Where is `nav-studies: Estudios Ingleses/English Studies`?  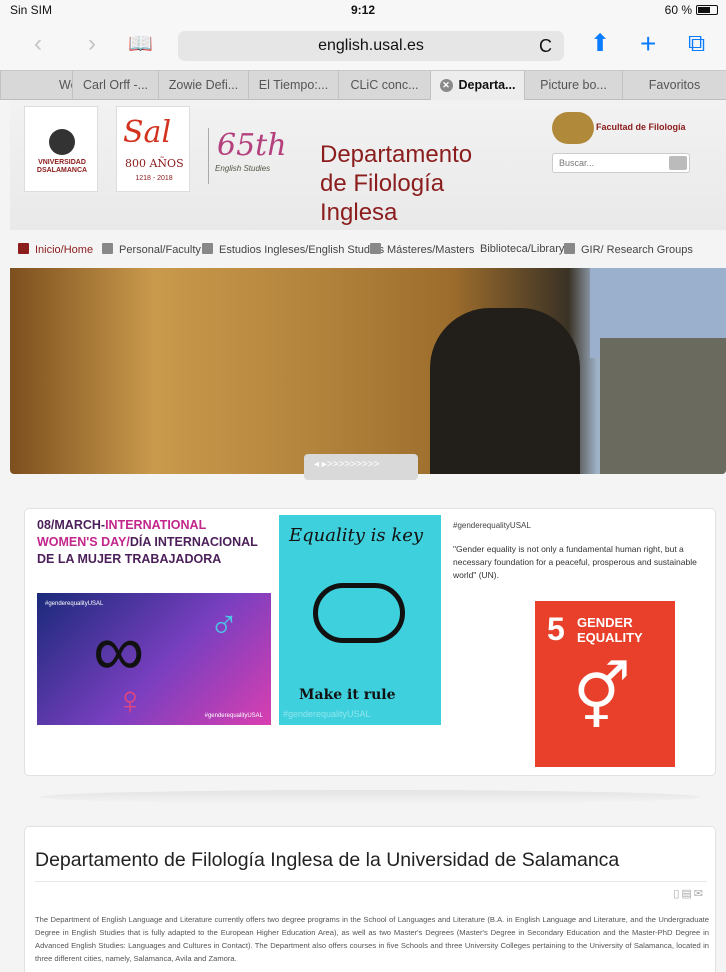 nav-studies: Estudios Ingleses/English Studies is located at coordinates (293, 249).